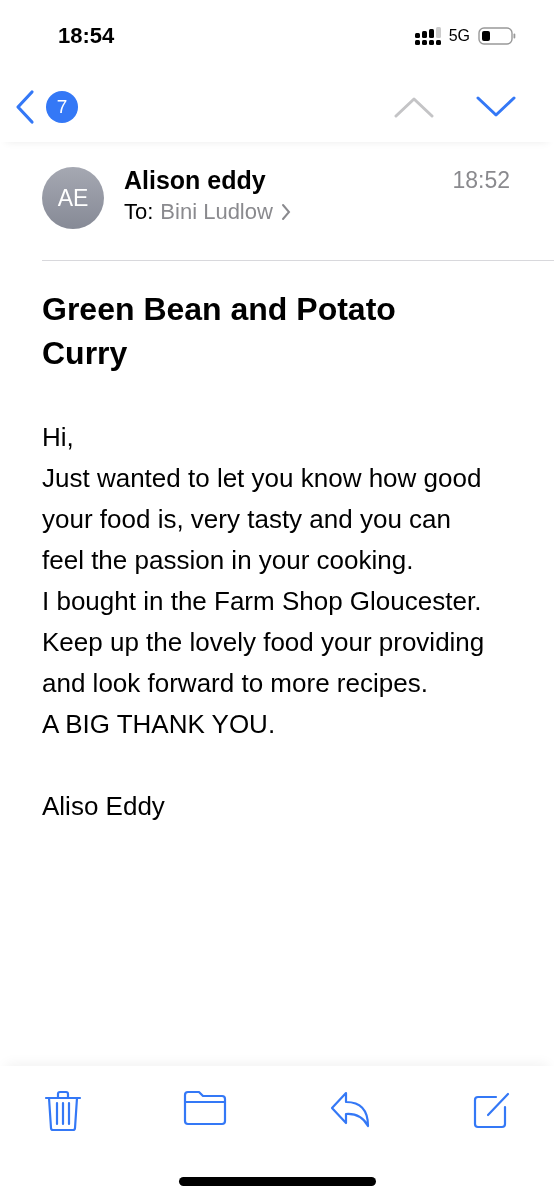 Image resolution: width=554 pixels, height=1200 pixels. Describe the element at coordinates (496, 107) in the screenshot. I see `next-message-button` at that location.